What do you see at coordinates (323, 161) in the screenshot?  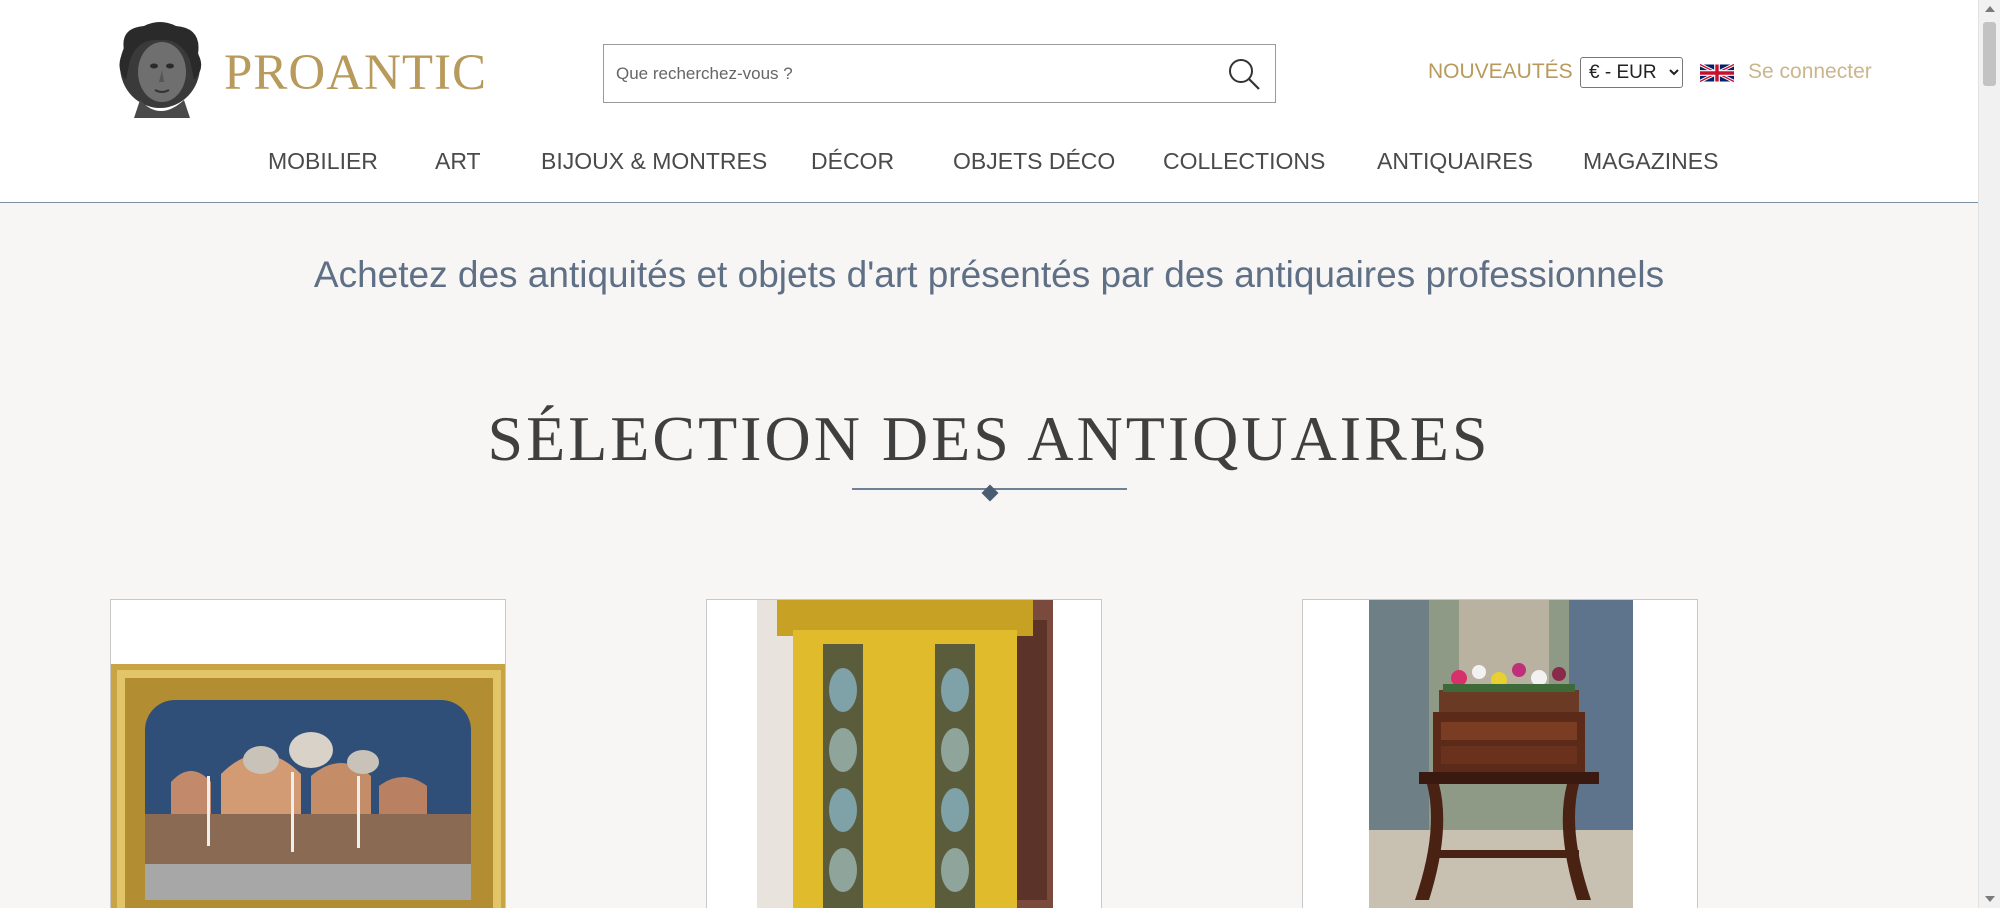 I see `nav-item-mobilier: MOBILIER` at bounding box center [323, 161].